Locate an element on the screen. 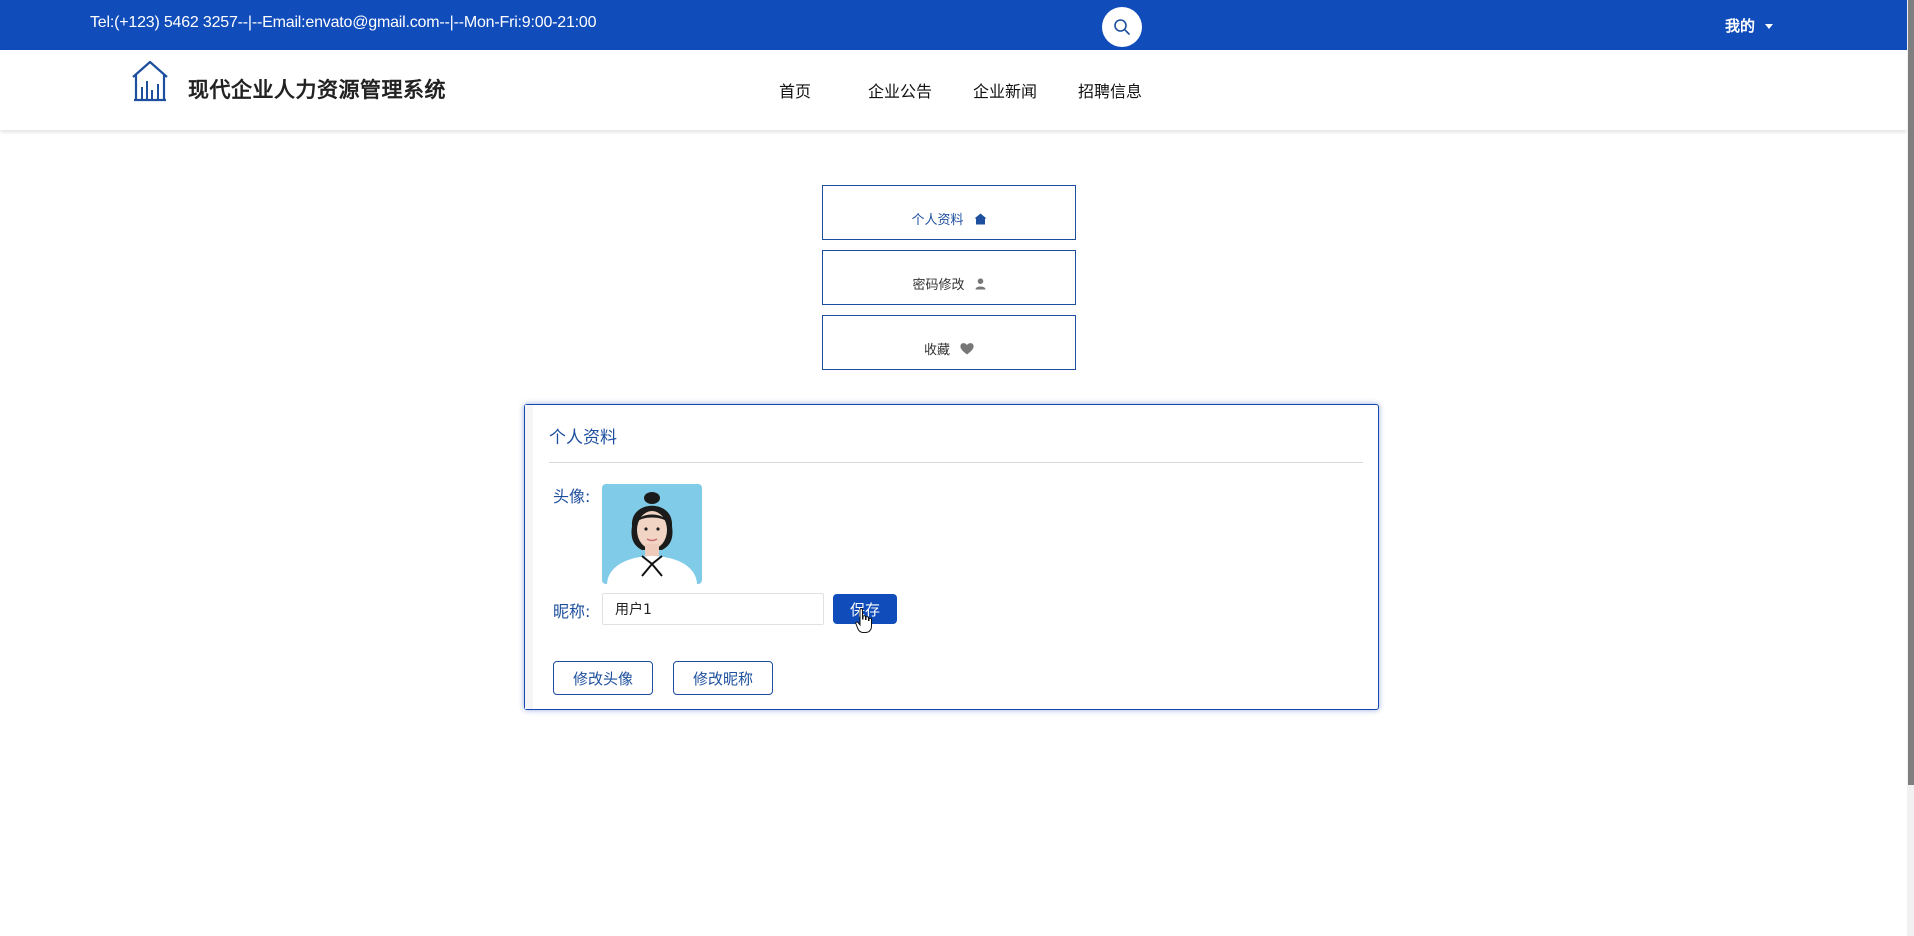 This screenshot has height=936, width=1914. hand-pointer-cursor-icon is located at coordinates (863, 620).